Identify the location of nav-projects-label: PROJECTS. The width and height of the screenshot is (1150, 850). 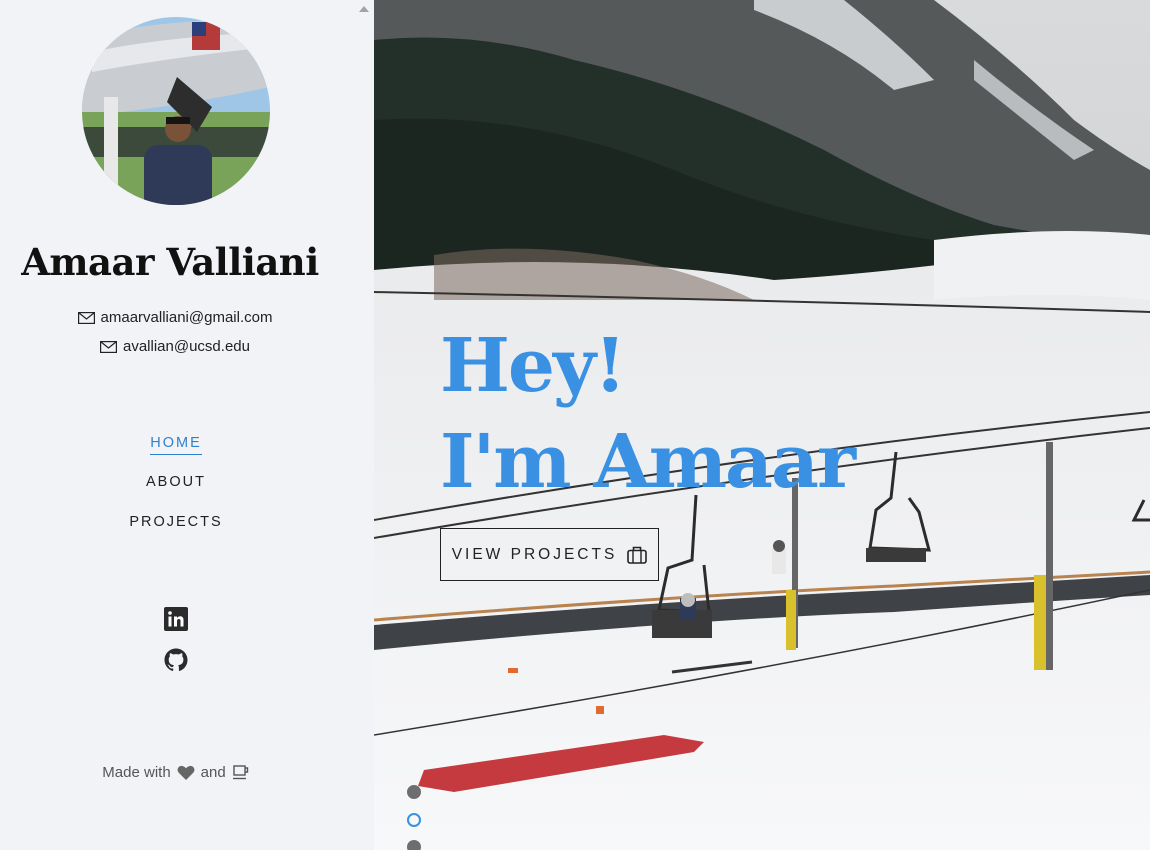
(175, 523).